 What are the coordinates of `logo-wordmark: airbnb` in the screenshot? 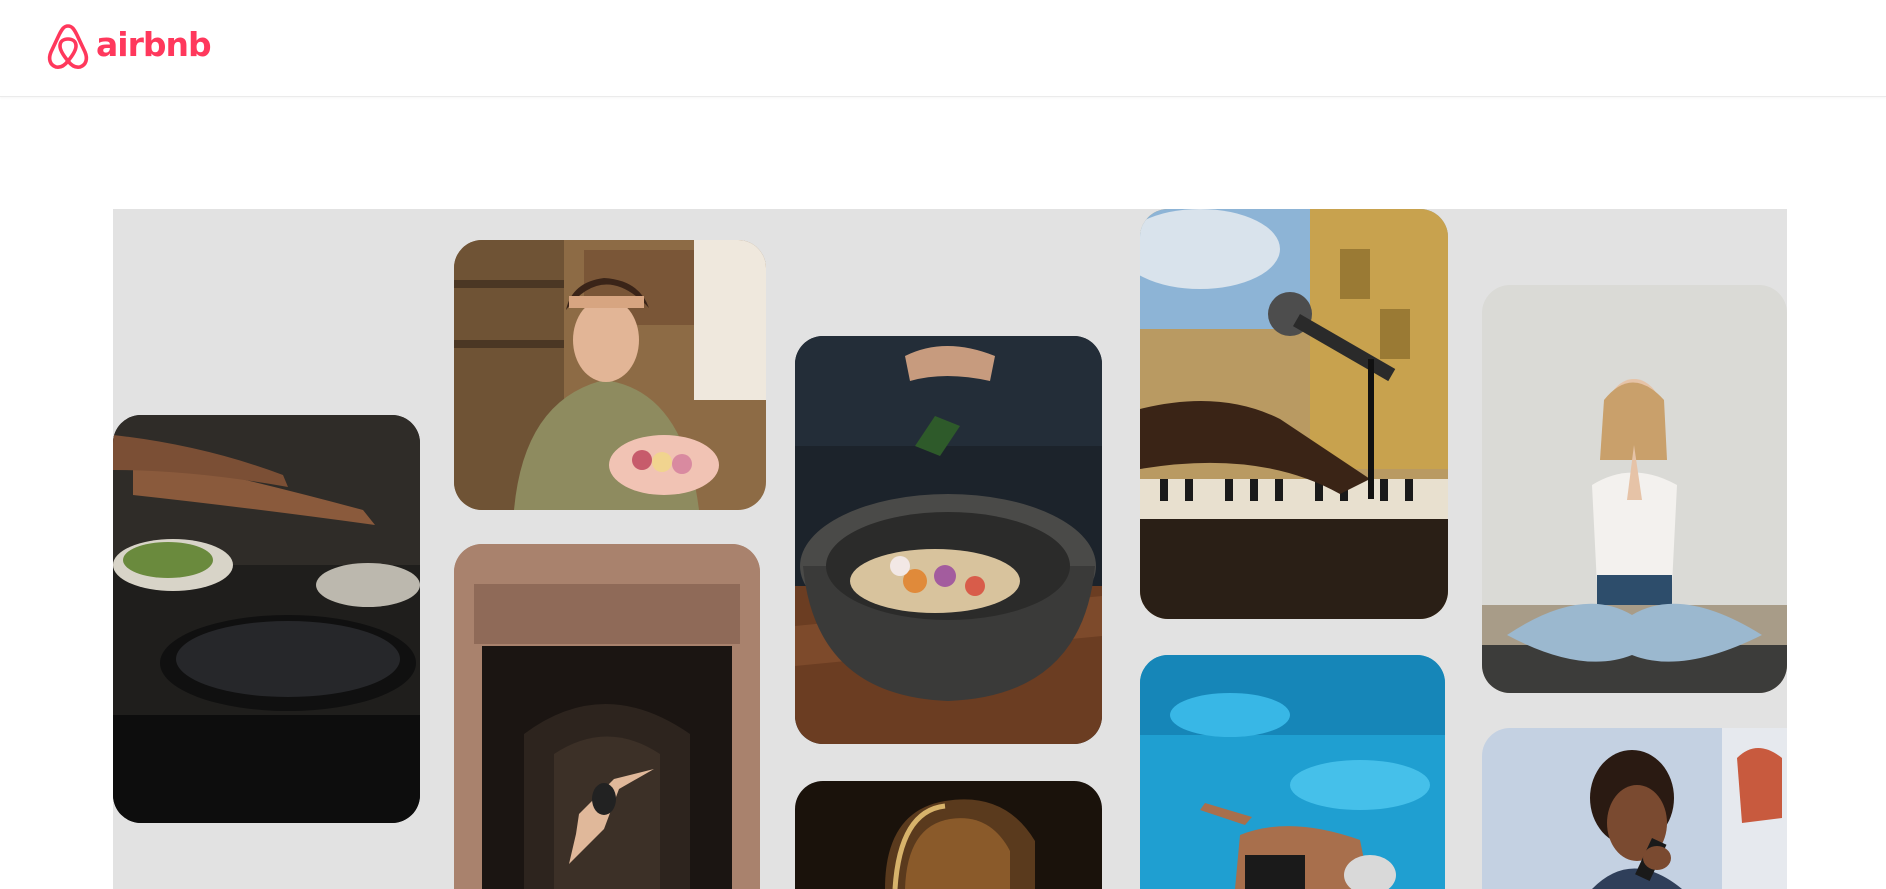 It's located at (154, 44).